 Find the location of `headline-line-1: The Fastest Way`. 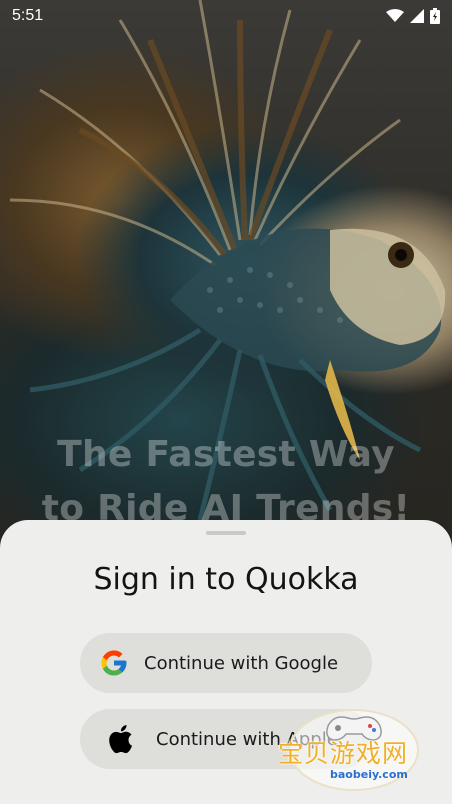

headline-line-1: The Fastest Way is located at coordinates (226, 454).